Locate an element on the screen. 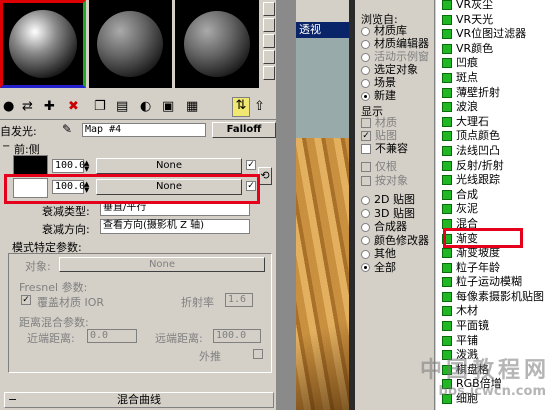 The image size is (550, 410). filter-option: 按对象 is located at coordinates (398, 181).